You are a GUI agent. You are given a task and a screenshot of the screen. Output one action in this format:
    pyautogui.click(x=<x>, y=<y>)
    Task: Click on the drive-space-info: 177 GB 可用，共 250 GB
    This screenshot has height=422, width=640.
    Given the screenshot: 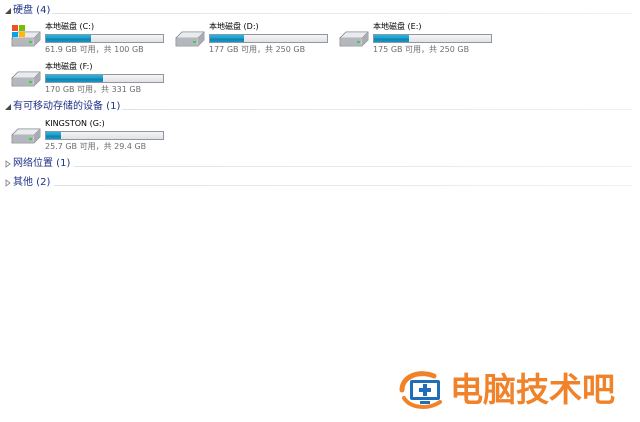 What is the action you would take?
    pyautogui.click(x=257, y=49)
    